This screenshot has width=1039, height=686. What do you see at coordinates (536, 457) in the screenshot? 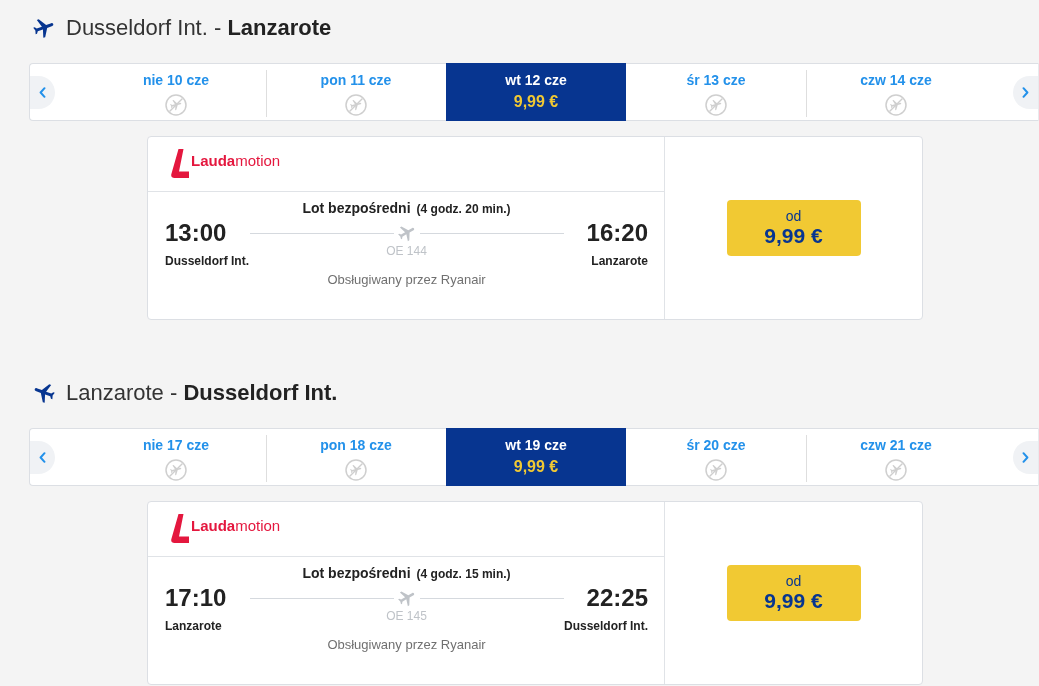
I see `date-tab: wt 19 cze 9,99 €` at bounding box center [536, 457].